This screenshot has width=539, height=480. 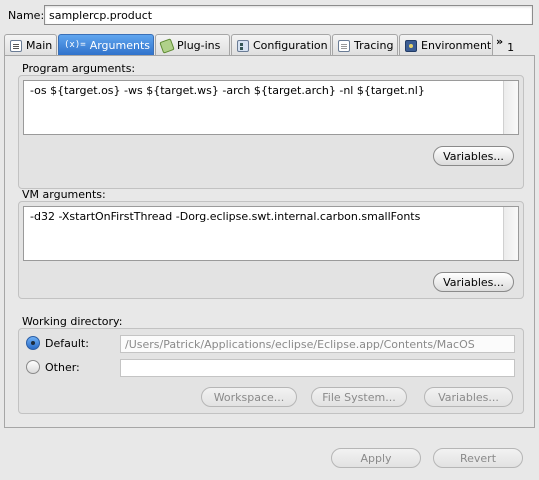 What do you see at coordinates (26, 15) in the screenshot?
I see `name-label: Name:` at bounding box center [26, 15].